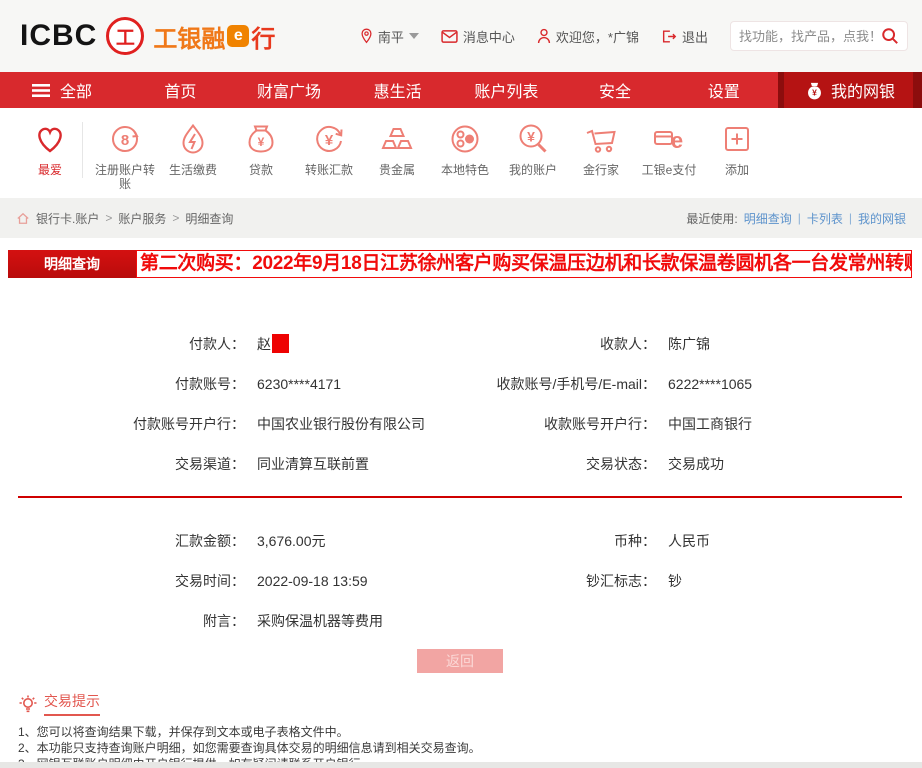  I want to click on toolbar-item-add: 添加, so click(737, 148).